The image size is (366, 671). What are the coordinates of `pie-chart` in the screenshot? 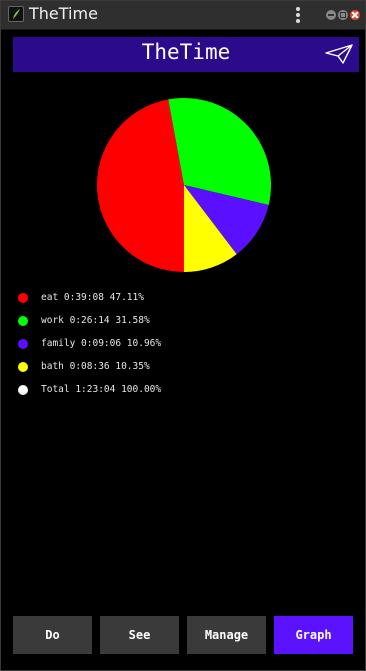 It's located at (183, 185).